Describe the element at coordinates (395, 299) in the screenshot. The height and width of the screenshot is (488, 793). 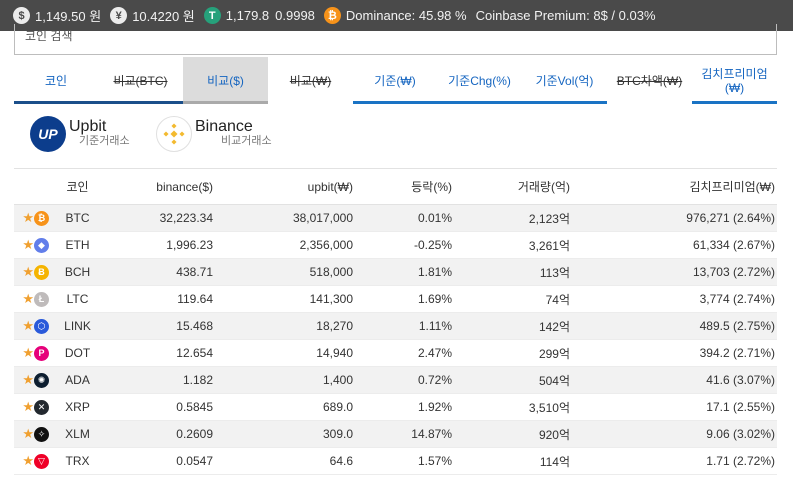
I see `table-row: ★ Ł LTC 119.64 141,300 1.69% 74억 3,774 (2.74%)` at that location.